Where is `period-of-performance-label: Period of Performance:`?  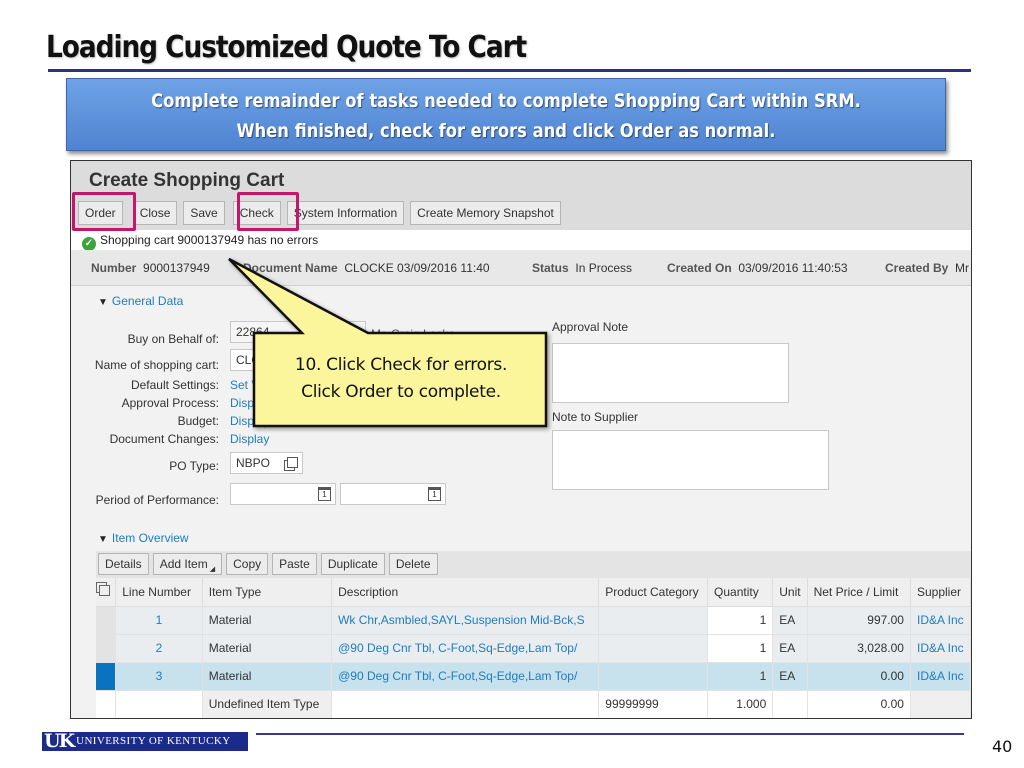 period-of-performance-label: Period of Performance: is located at coordinates (157, 500).